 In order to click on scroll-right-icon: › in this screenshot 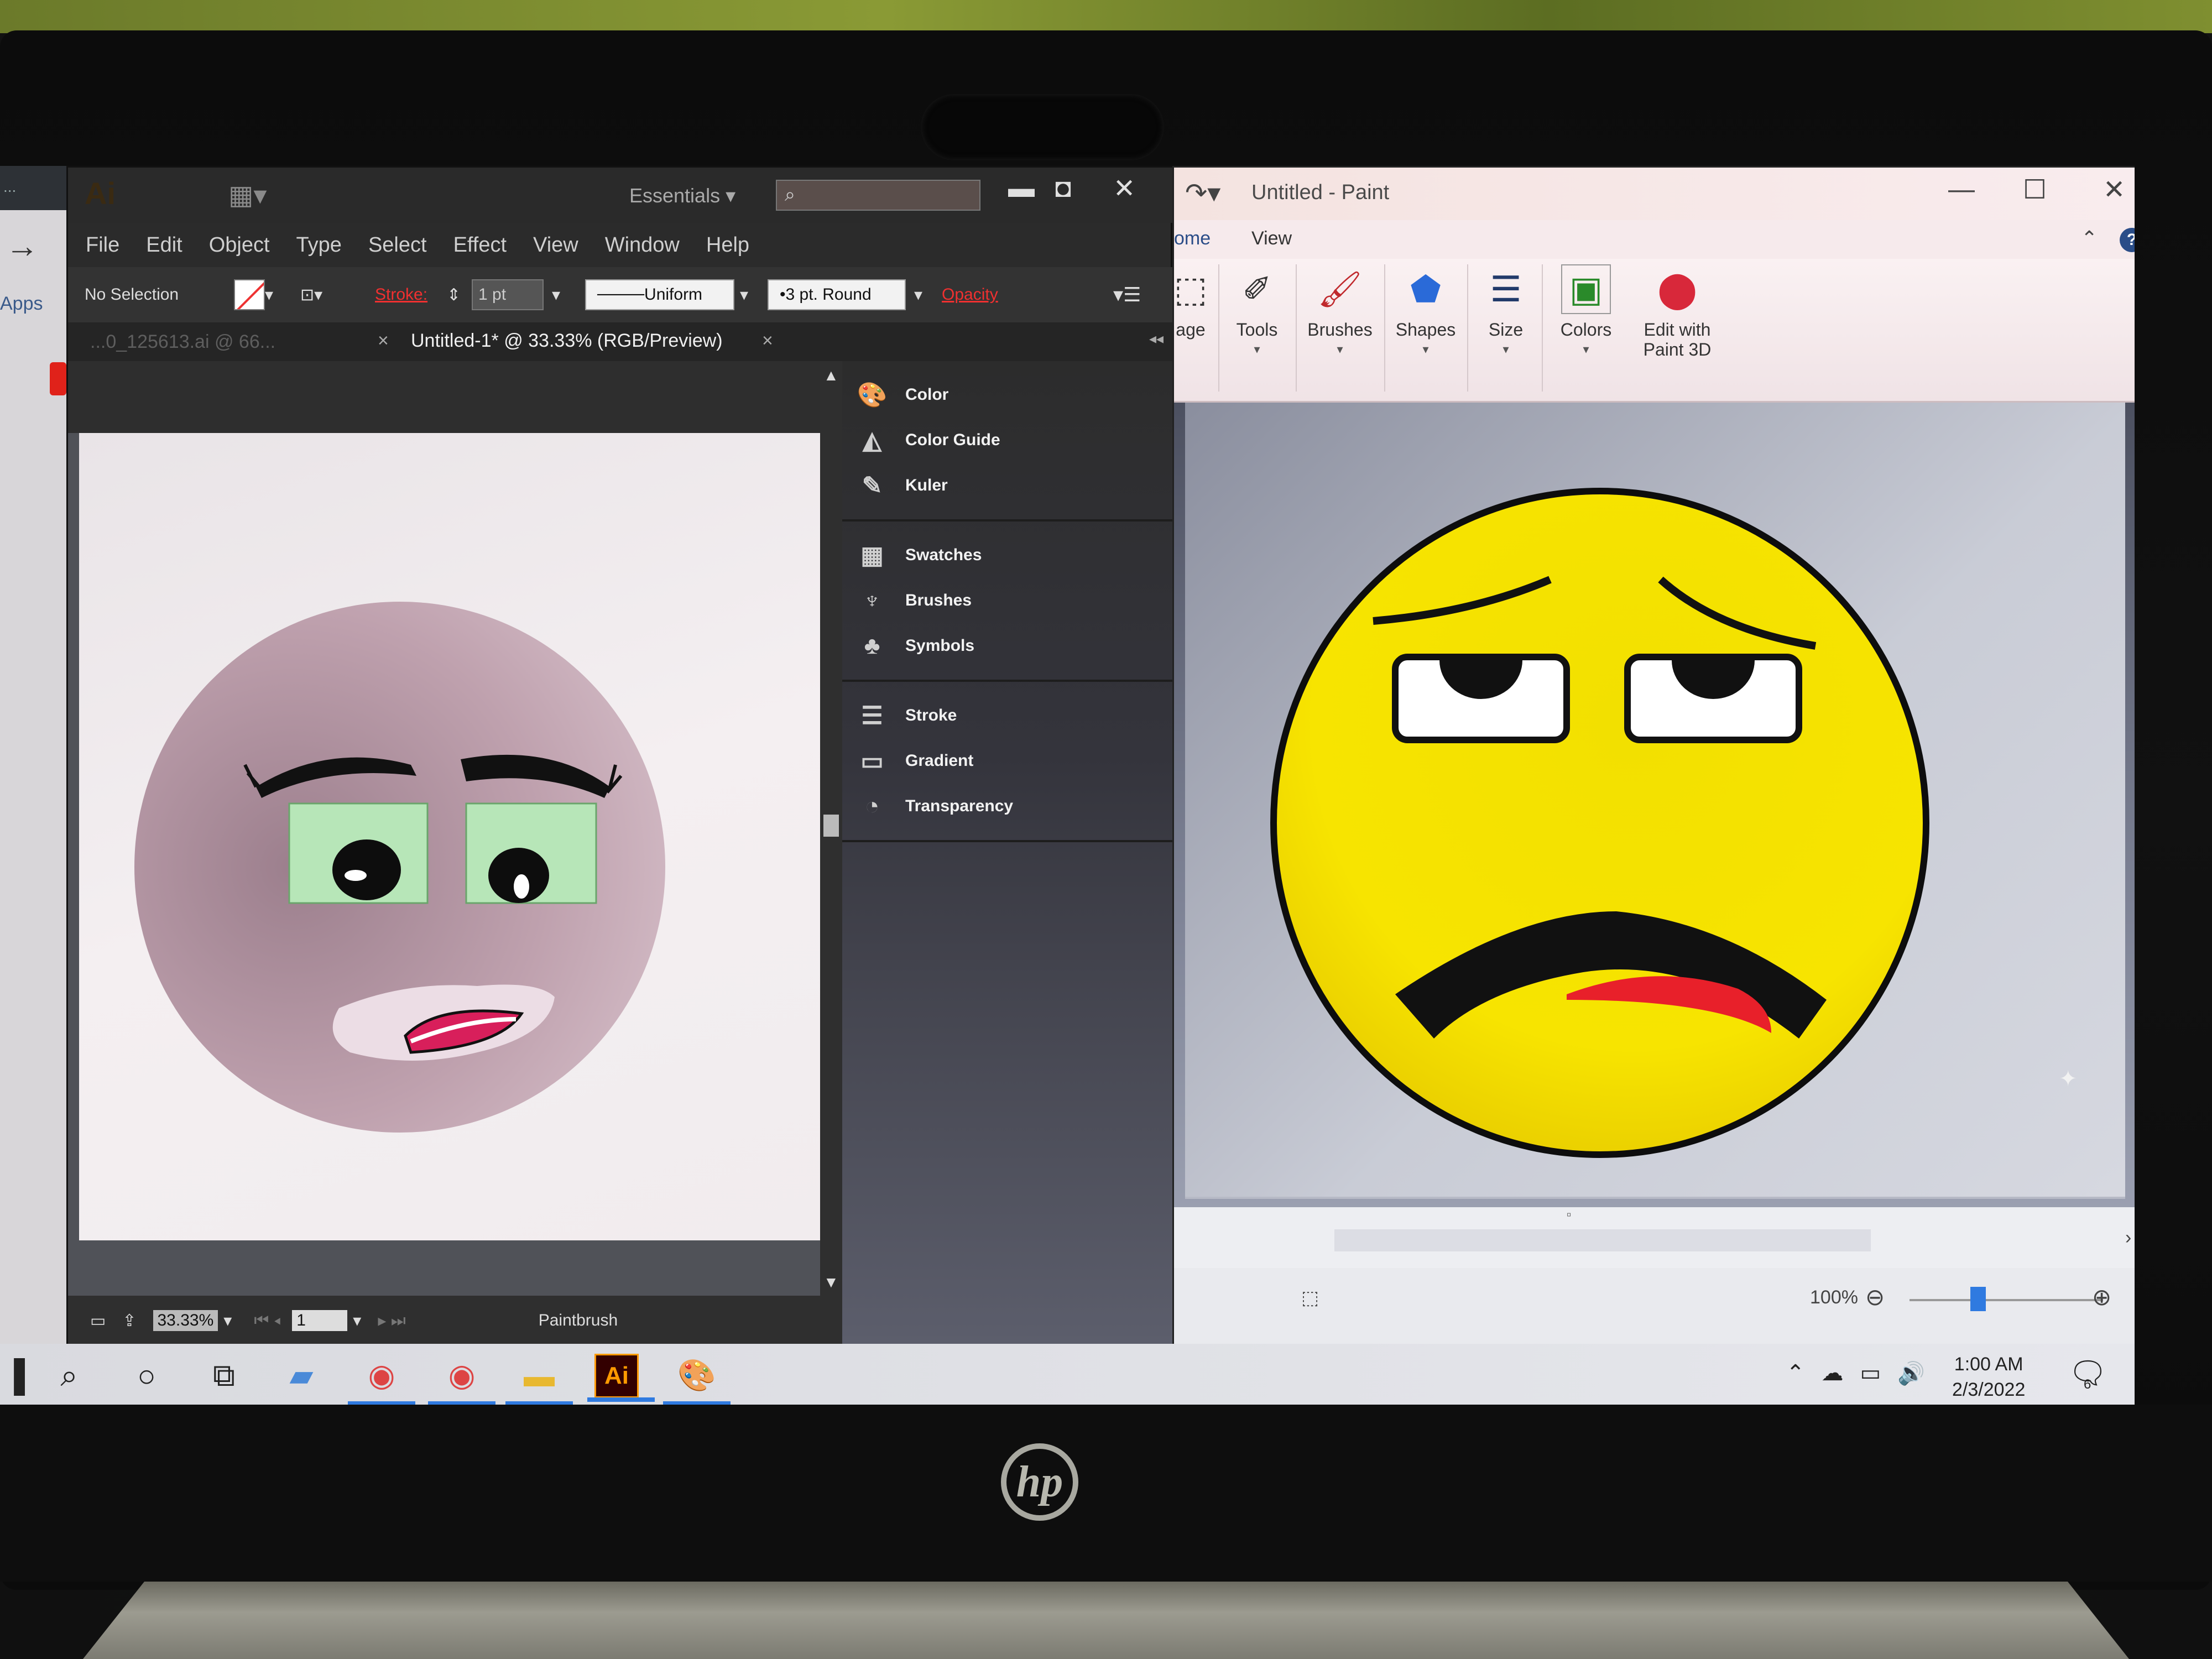, I will do `click(2128, 1238)`.